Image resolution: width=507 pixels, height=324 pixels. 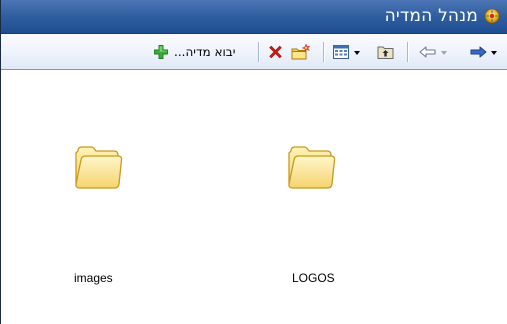 What do you see at coordinates (311, 214) in the screenshot?
I see `folder-item-logos: LOGOS` at bounding box center [311, 214].